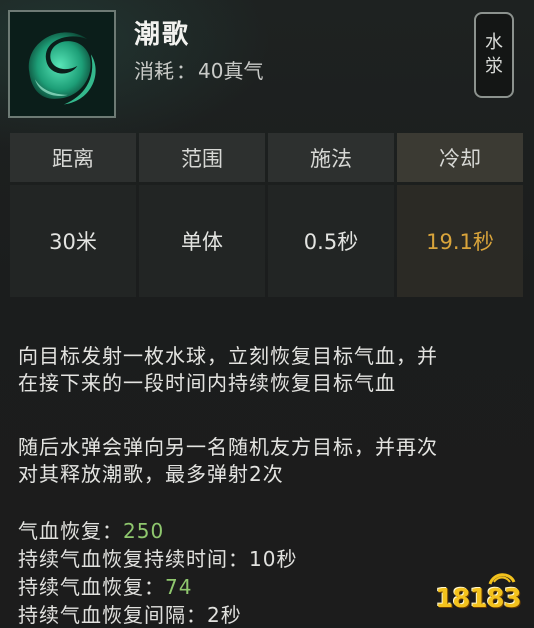 Image resolution: width=534 pixels, height=628 pixels. I want to click on water-swirl-icon, so click(62, 64).